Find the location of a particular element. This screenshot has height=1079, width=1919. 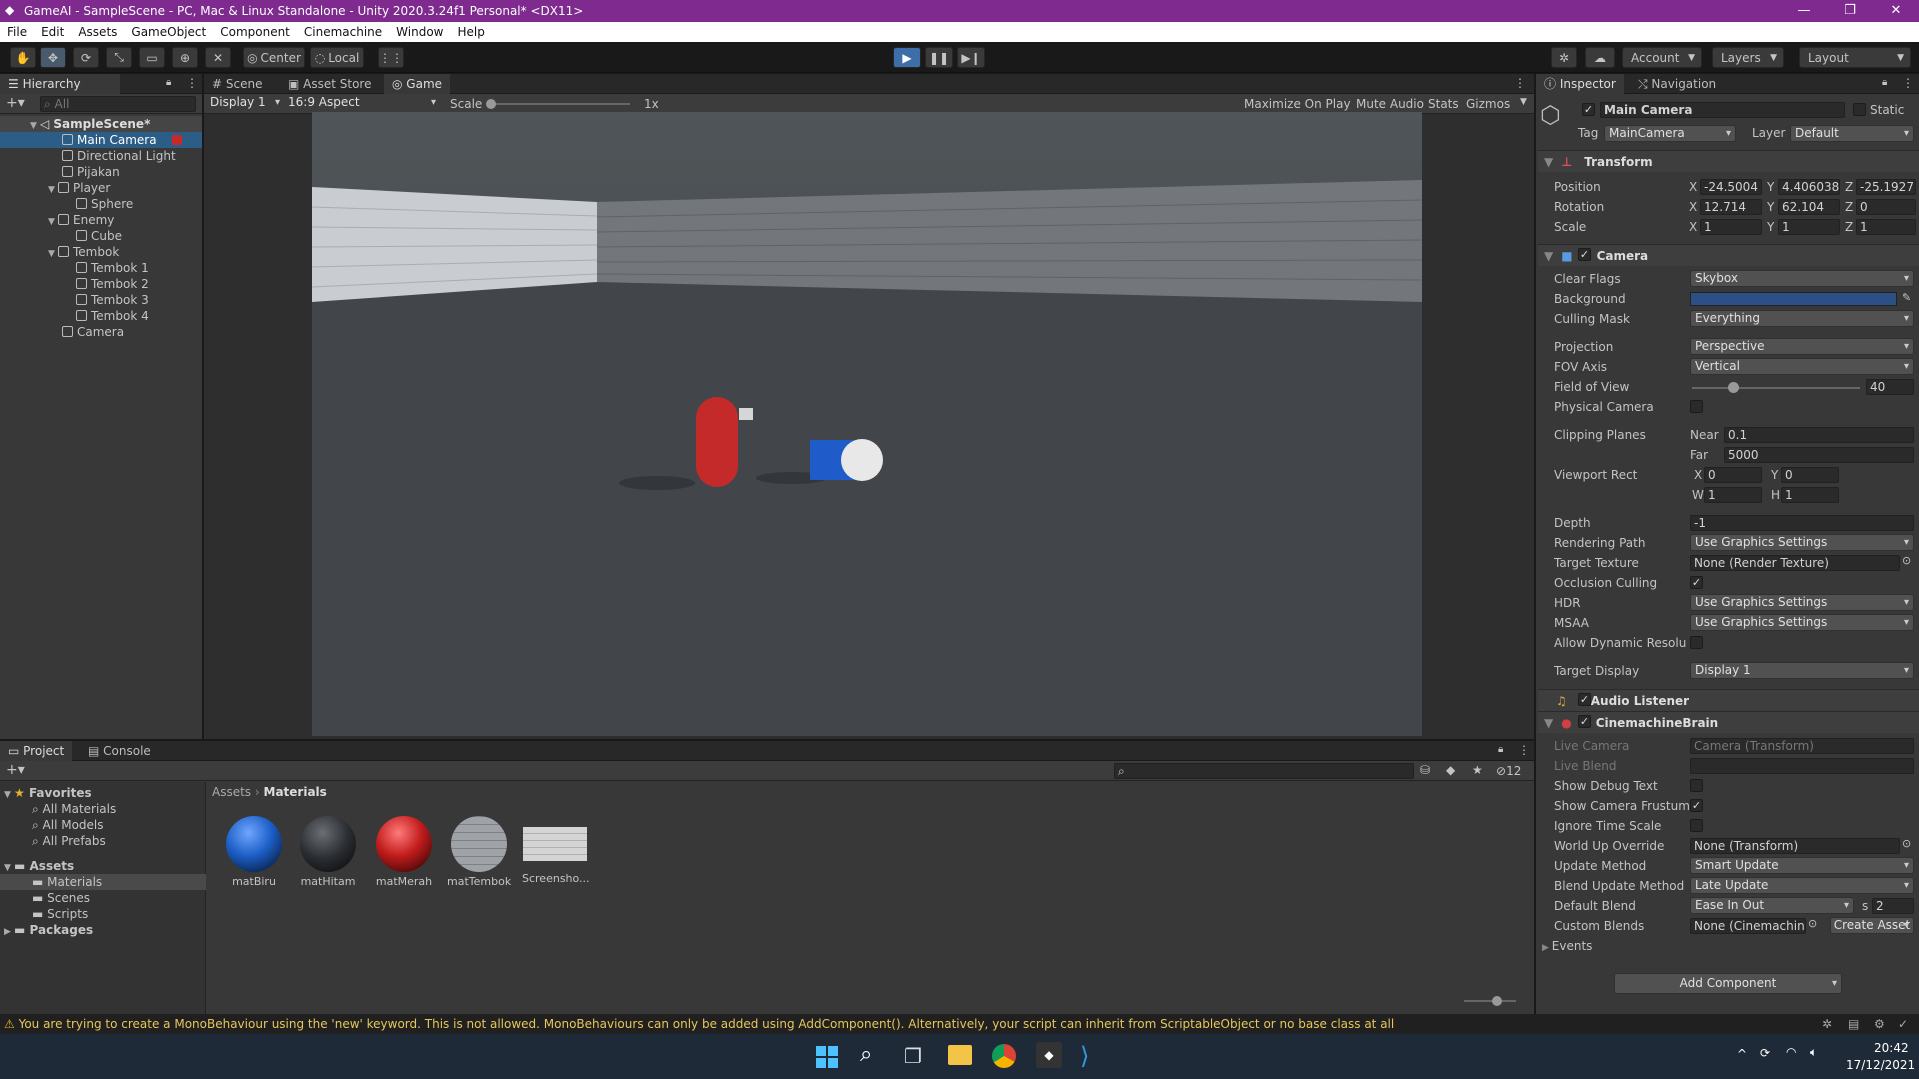

static-label: Static is located at coordinates (1887, 110).